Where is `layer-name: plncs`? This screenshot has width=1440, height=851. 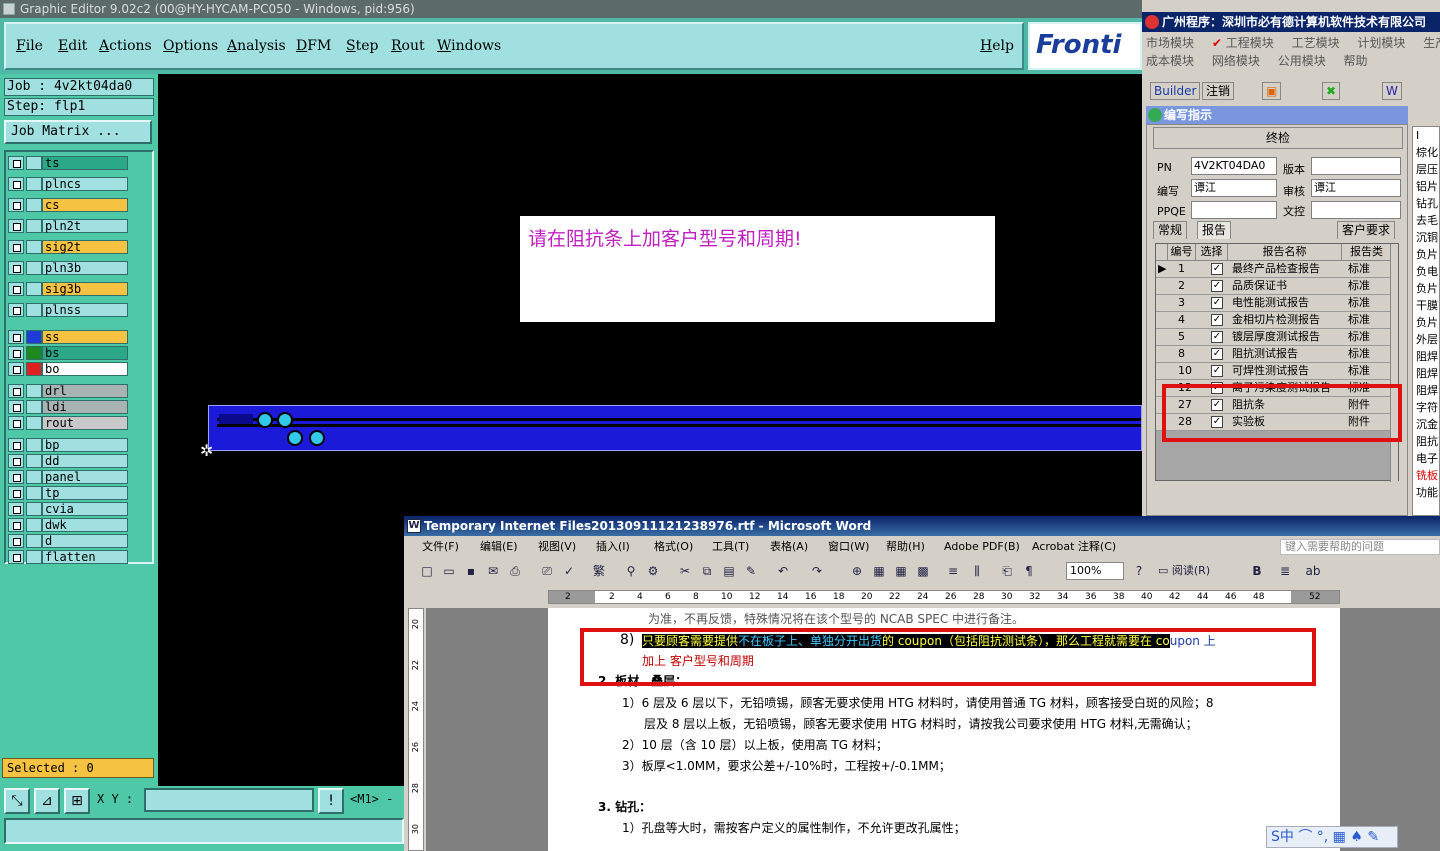 layer-name: plncs is located at coordinates (85, 184).